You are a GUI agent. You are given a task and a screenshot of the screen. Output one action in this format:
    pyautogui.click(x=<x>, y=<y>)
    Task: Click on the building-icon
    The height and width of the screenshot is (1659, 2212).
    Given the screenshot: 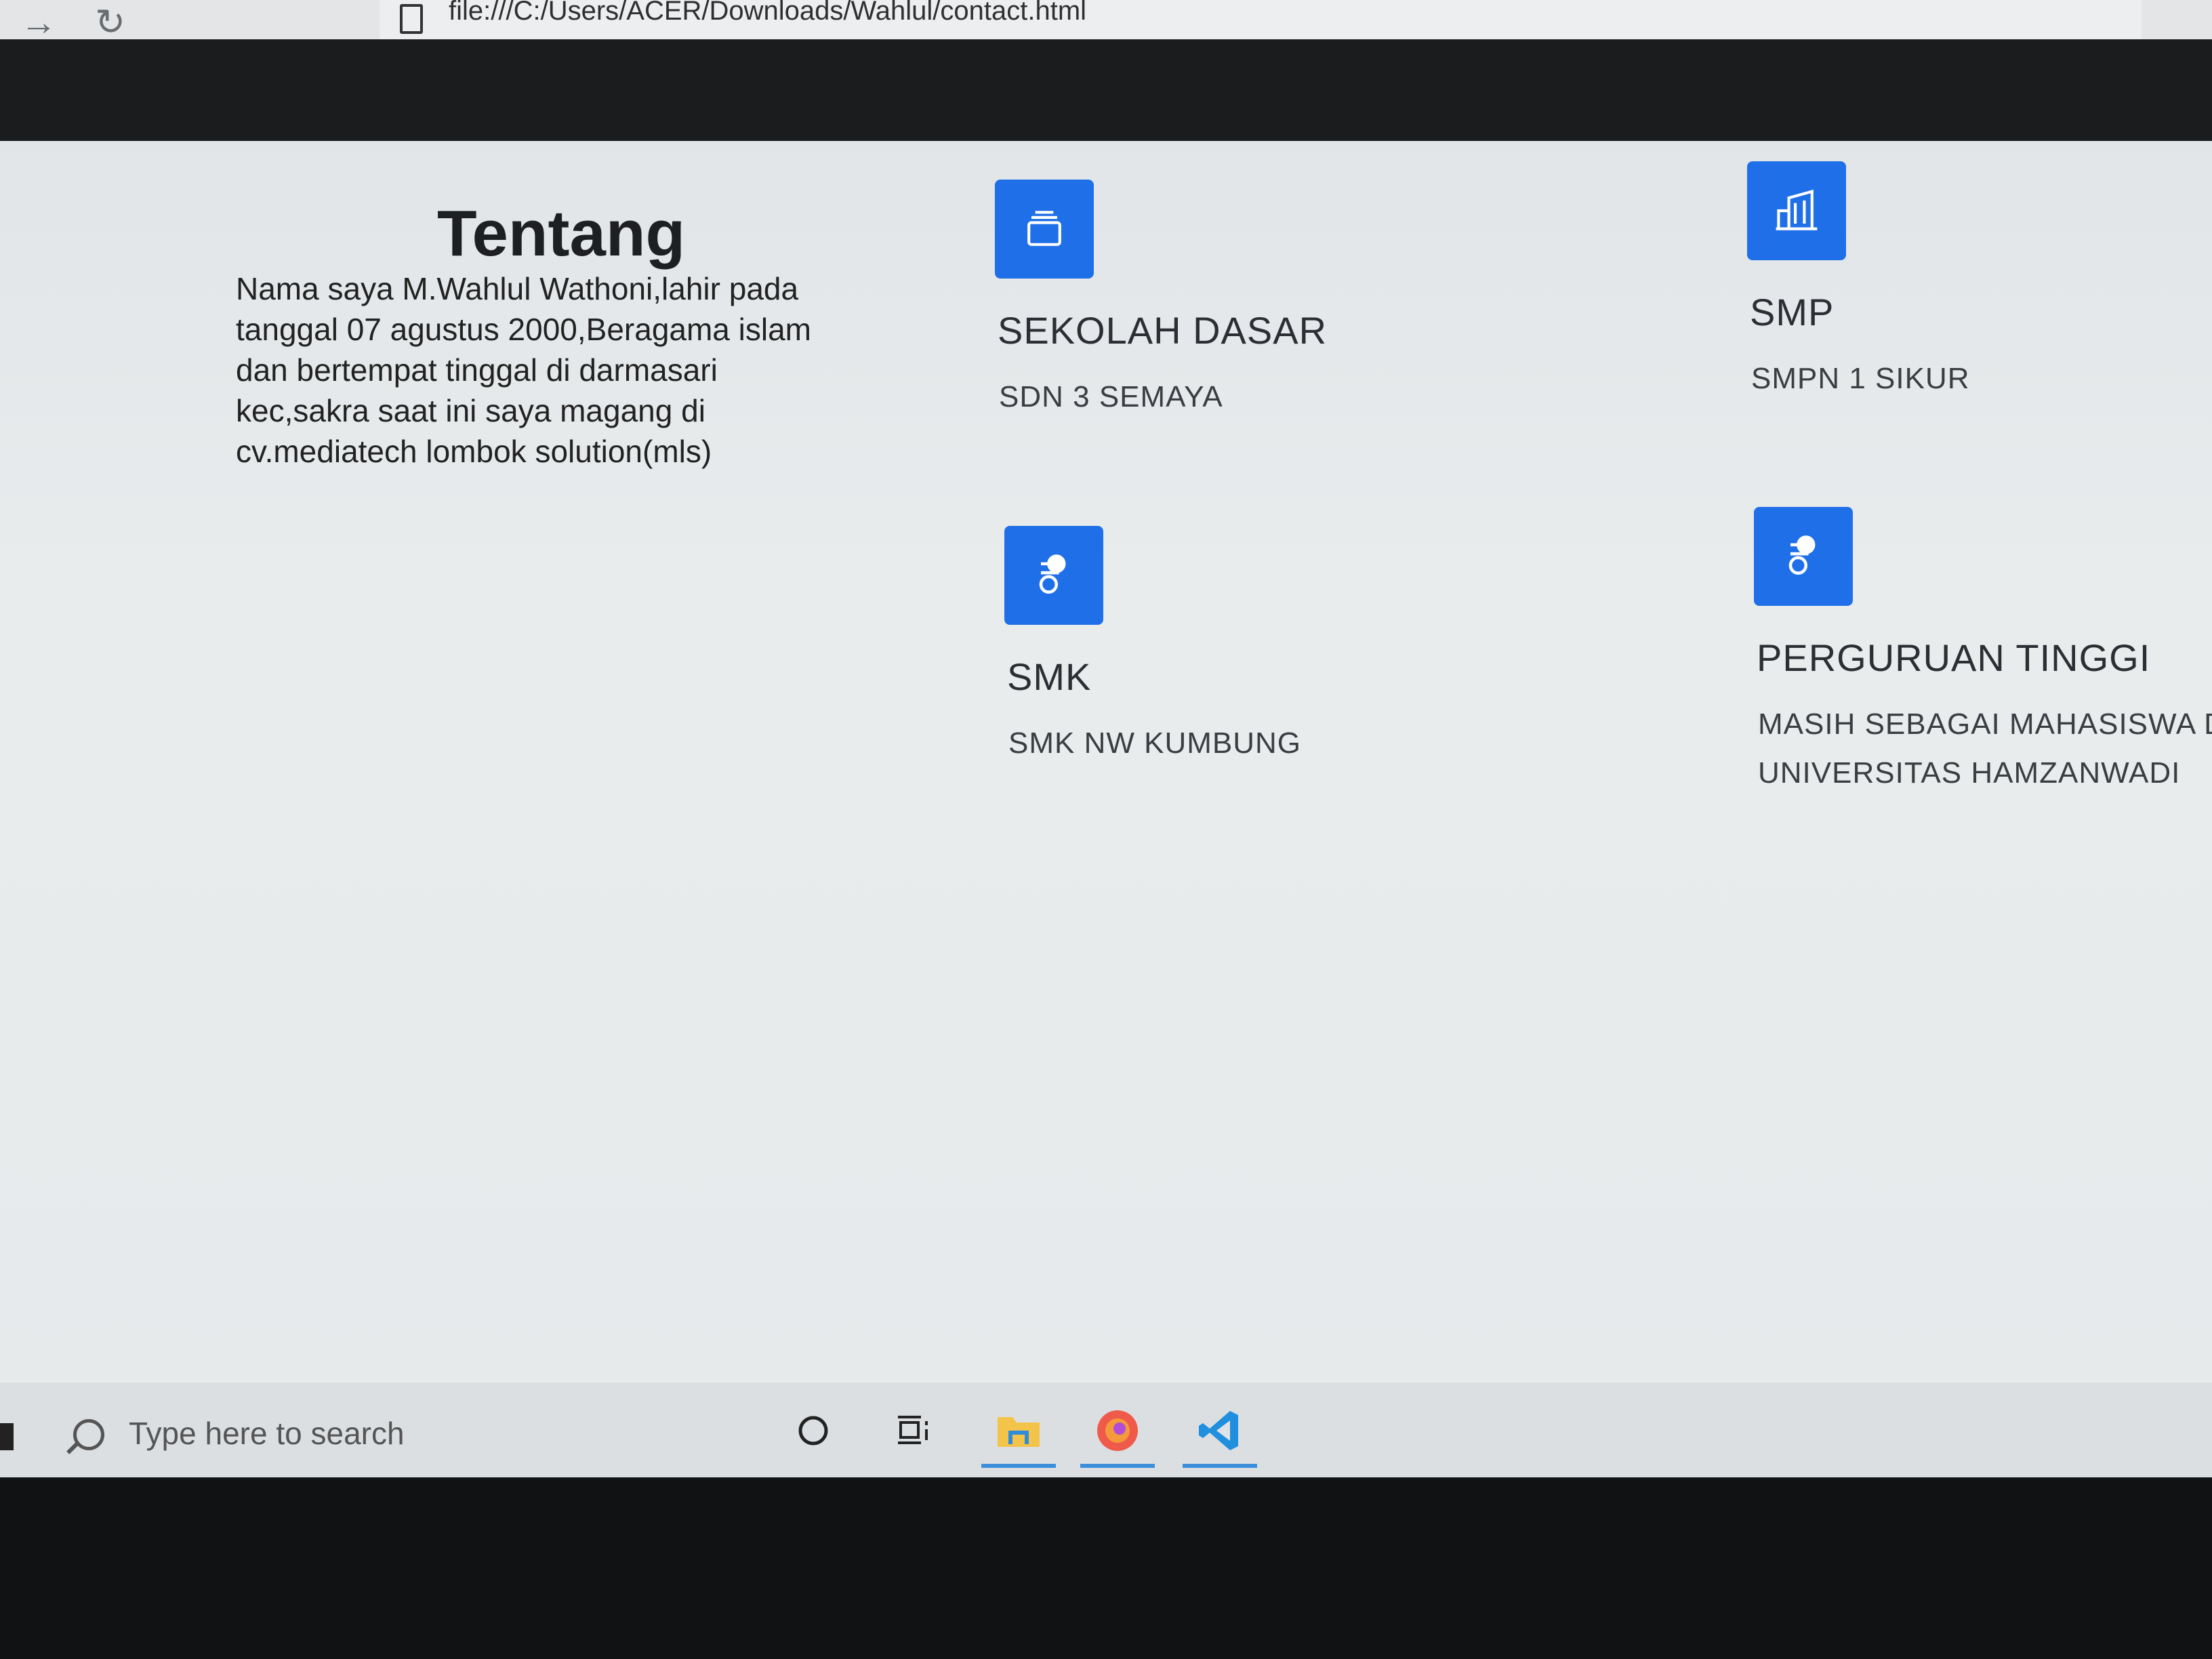 What is the action you would take?
    pyautogui.click(x=1797, y=211)
    